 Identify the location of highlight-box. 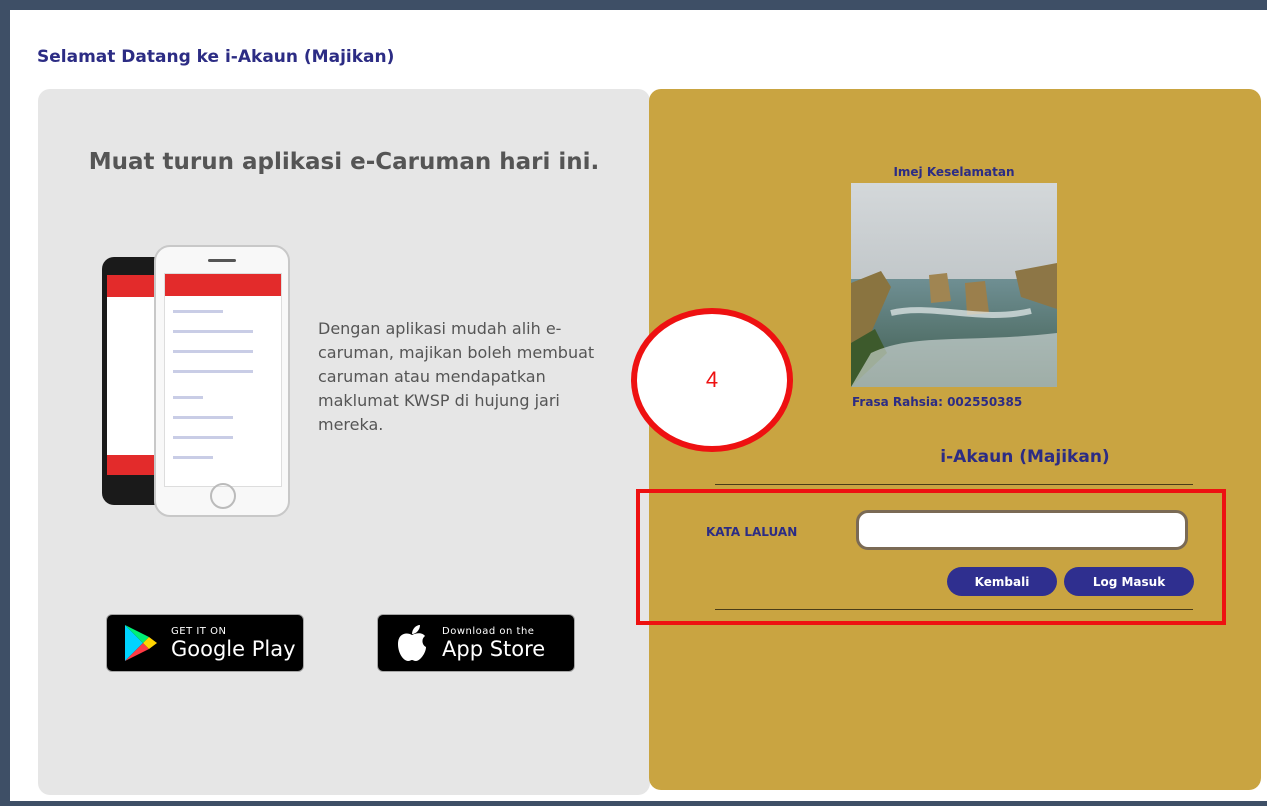
(931, 557).